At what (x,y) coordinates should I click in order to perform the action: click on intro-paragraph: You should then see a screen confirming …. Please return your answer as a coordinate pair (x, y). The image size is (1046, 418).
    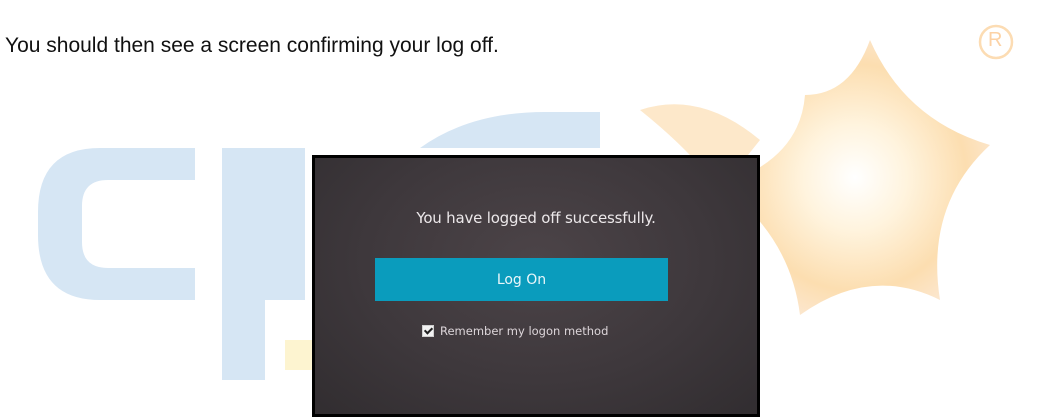
    Looking at the image, I should click on (252, 45).